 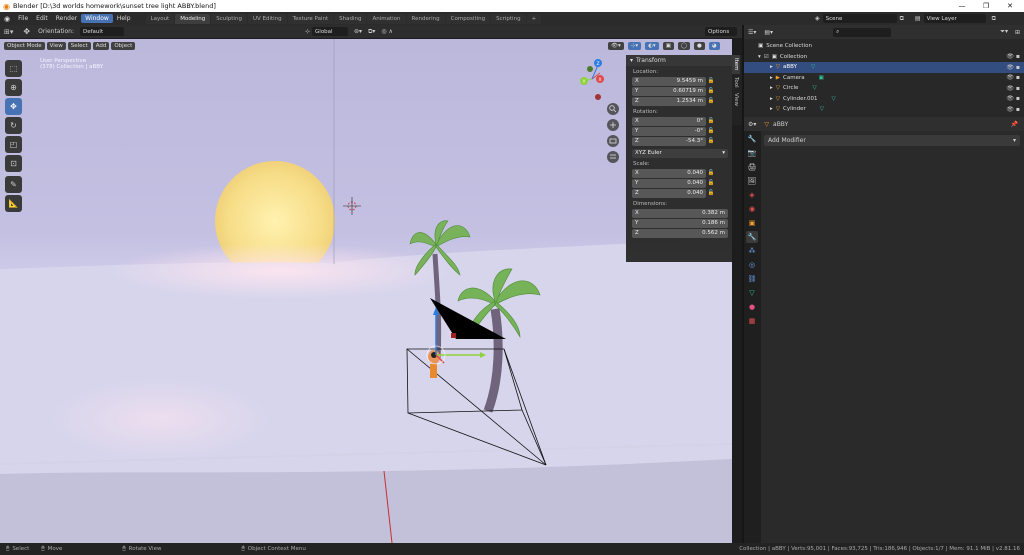 I want to click on tab-view: View, so click(x=736, y=99).